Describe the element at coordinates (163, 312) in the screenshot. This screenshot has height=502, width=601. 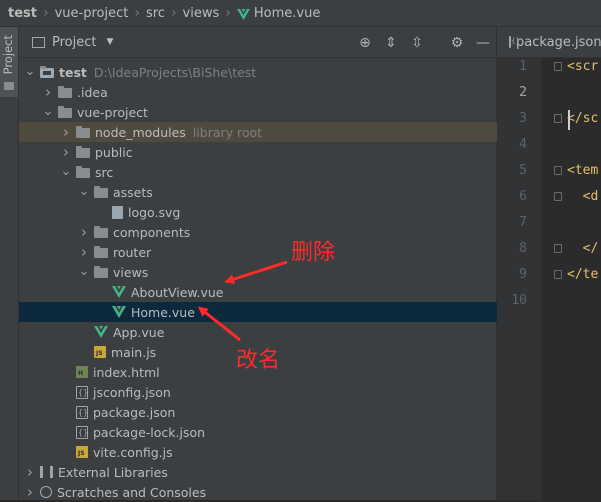
I see `tree-item-label: Home.vue` at that location.